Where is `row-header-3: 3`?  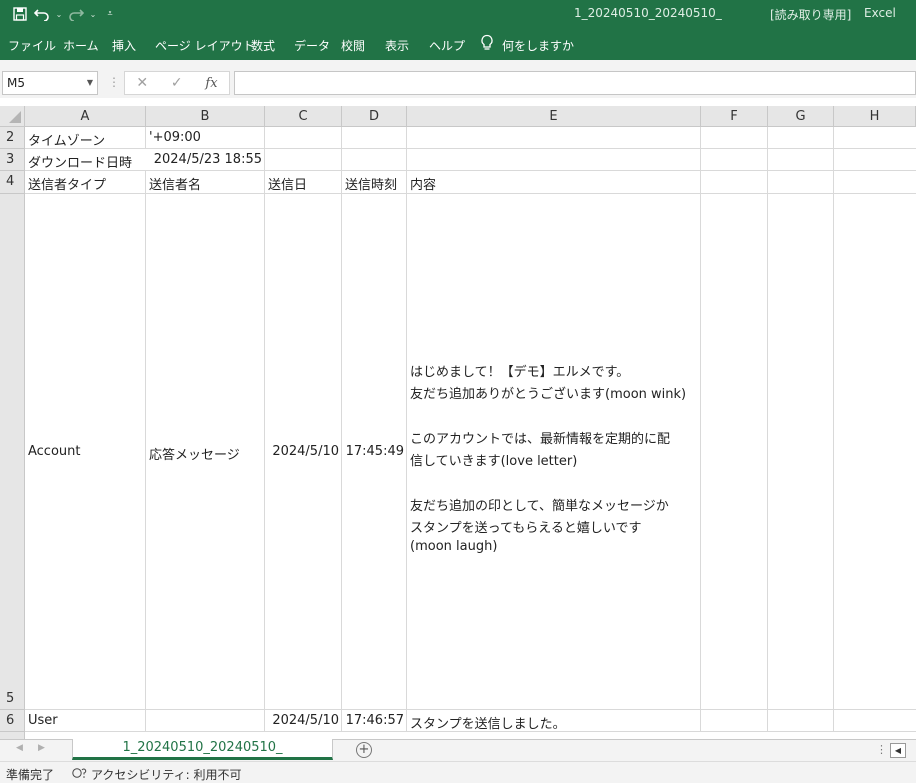
row-header-3: 3 is located at coordinates (12, 160).